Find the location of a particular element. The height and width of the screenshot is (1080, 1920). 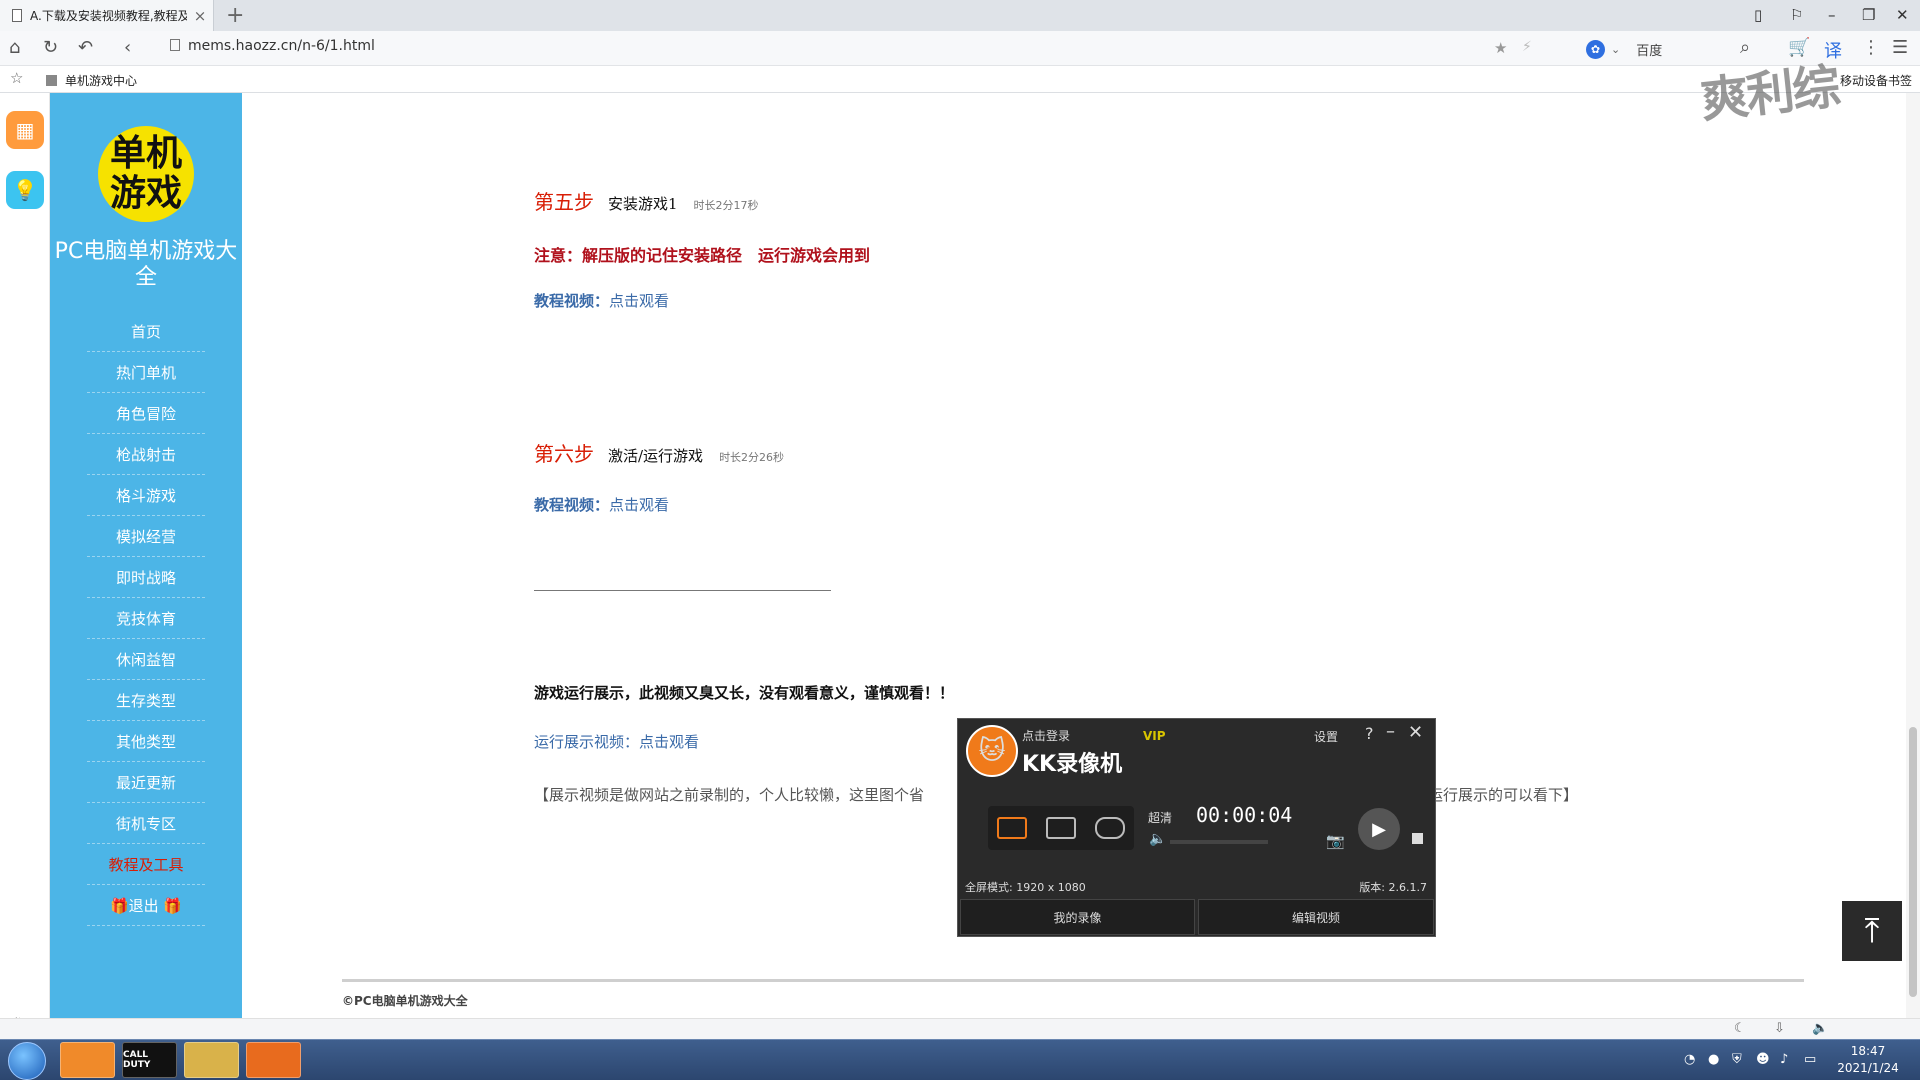

step-six-video: 教程视频：点击观看 is located at coordinates (601, 504).